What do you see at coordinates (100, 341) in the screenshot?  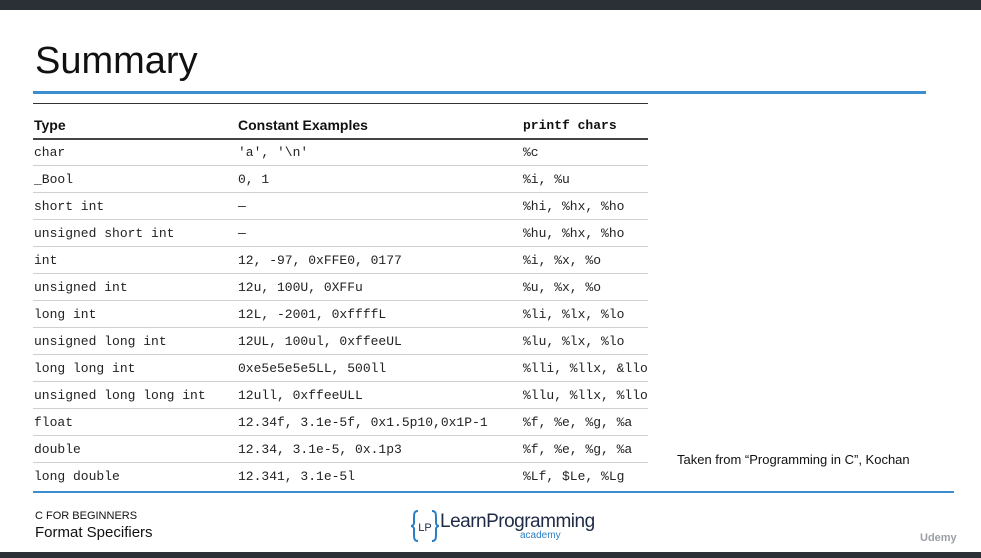 I see `cell-type: unsigned long int` at bounding box center [100, 341].